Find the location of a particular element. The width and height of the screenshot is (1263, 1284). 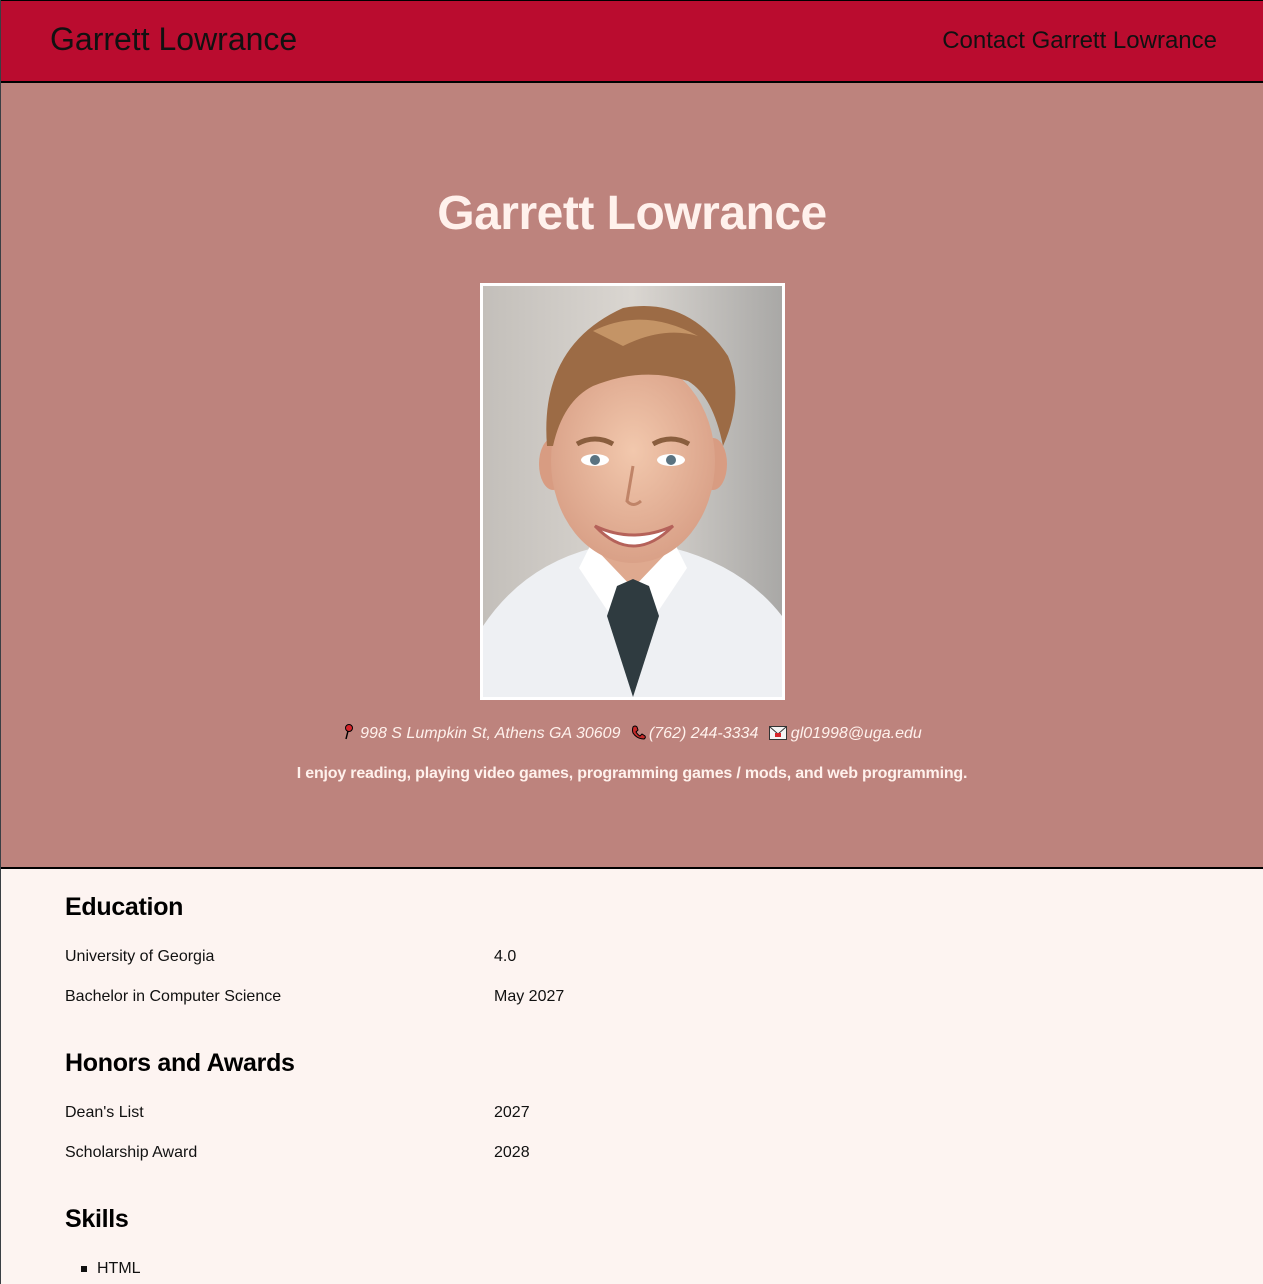

profile-photo is located at coordinates (632, 491).